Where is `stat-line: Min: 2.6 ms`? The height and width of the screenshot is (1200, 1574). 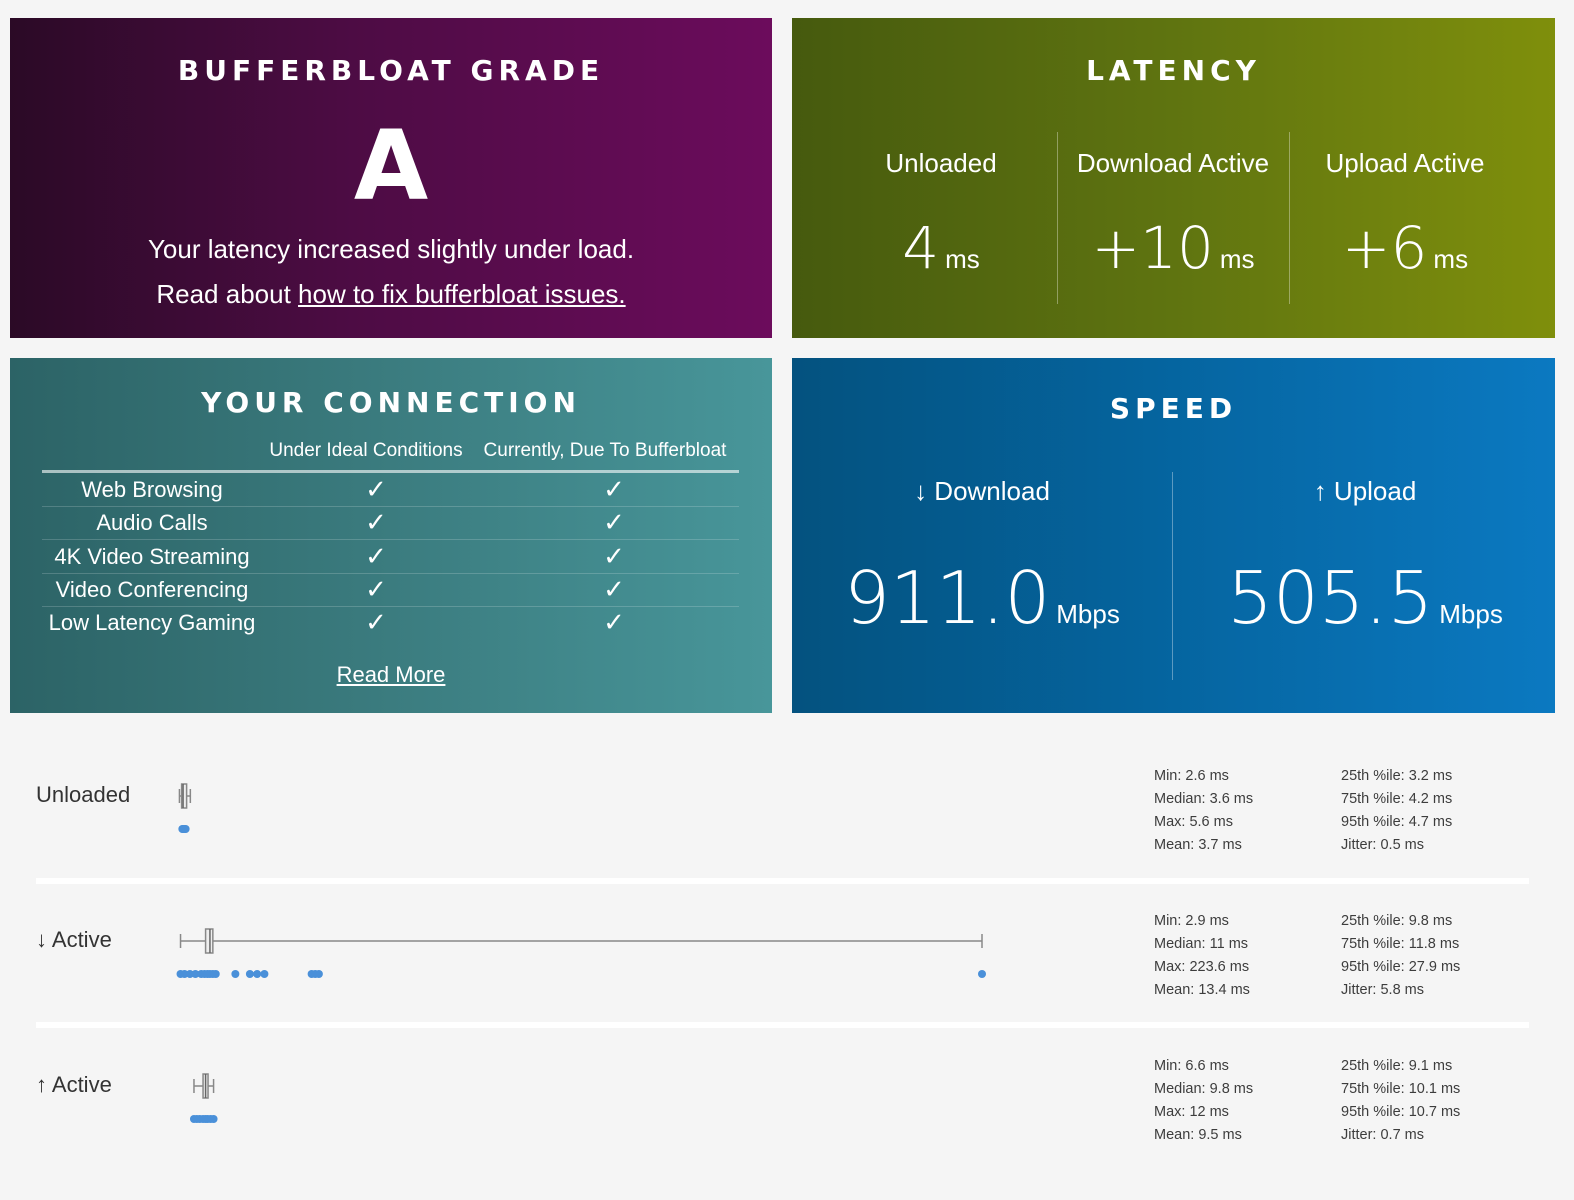
stat-line: Min: 2.6 ms is located at coordinates (1191, 776).